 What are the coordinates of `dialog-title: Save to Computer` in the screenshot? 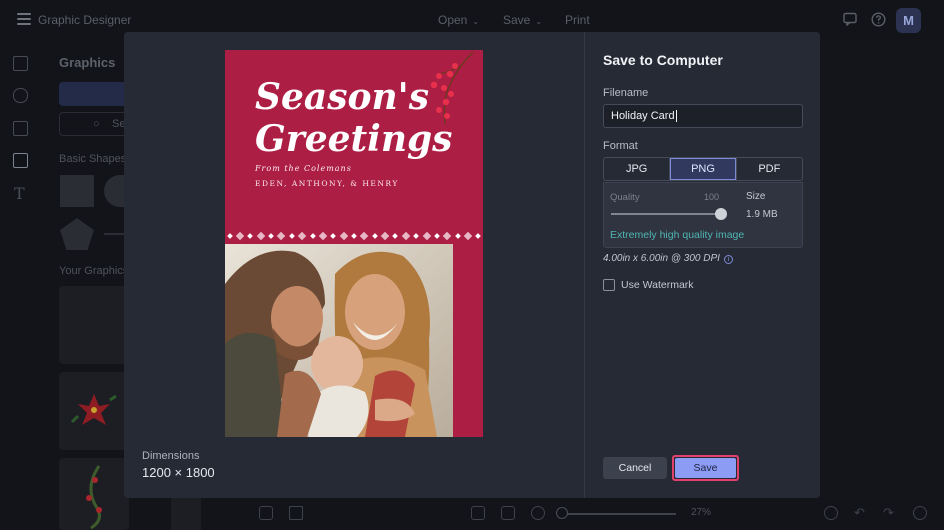 It's located at (663, 60).